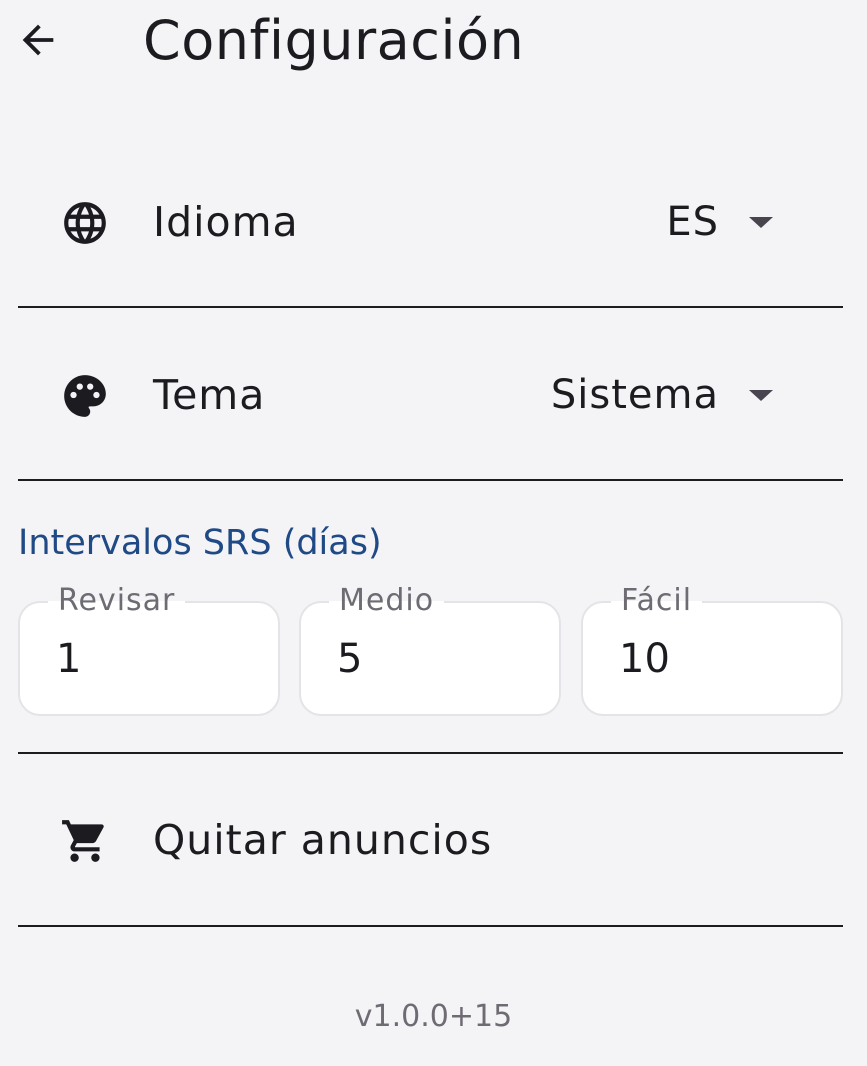 The height and width of the screenshot is (1066, 867). I want to click on medium-interval-field: Medio, so click(430, 648).